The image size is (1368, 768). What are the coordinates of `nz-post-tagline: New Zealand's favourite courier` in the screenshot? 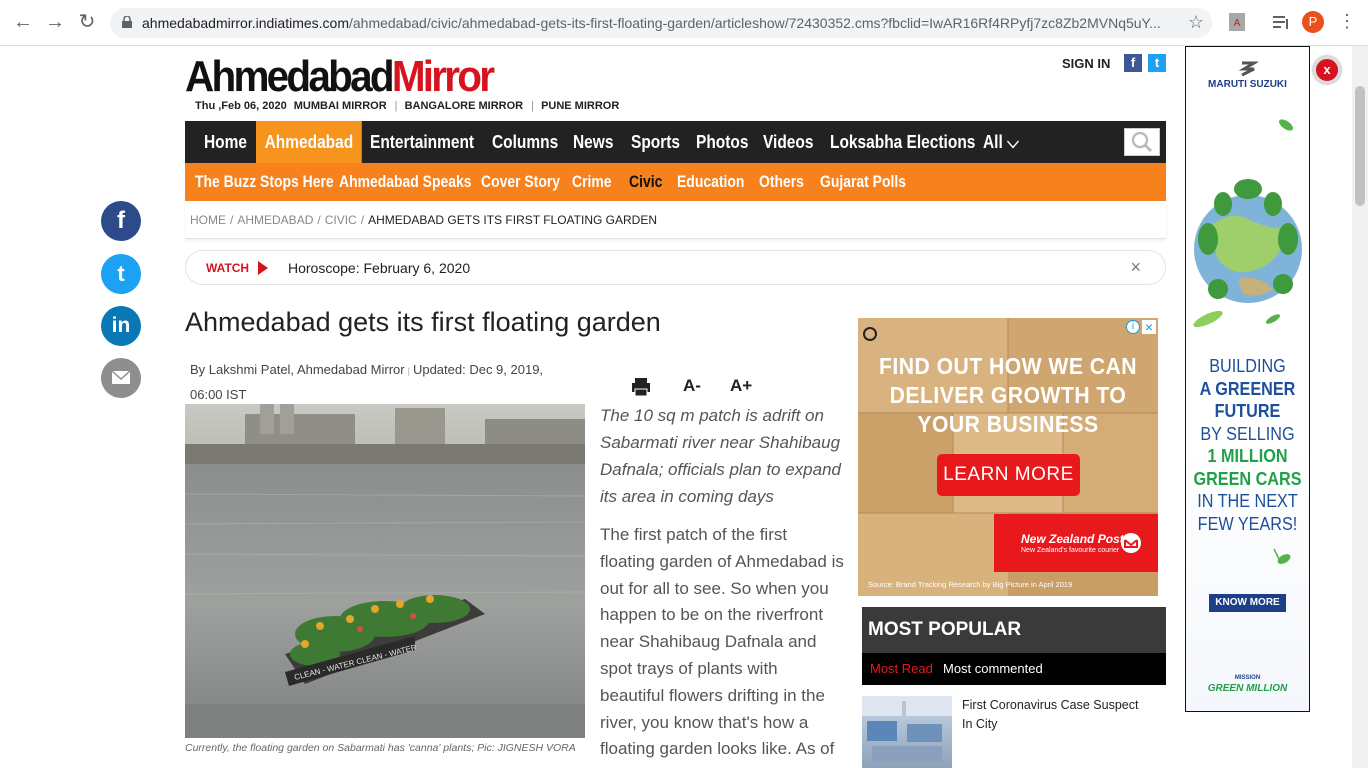 It's located at (1070, 550).